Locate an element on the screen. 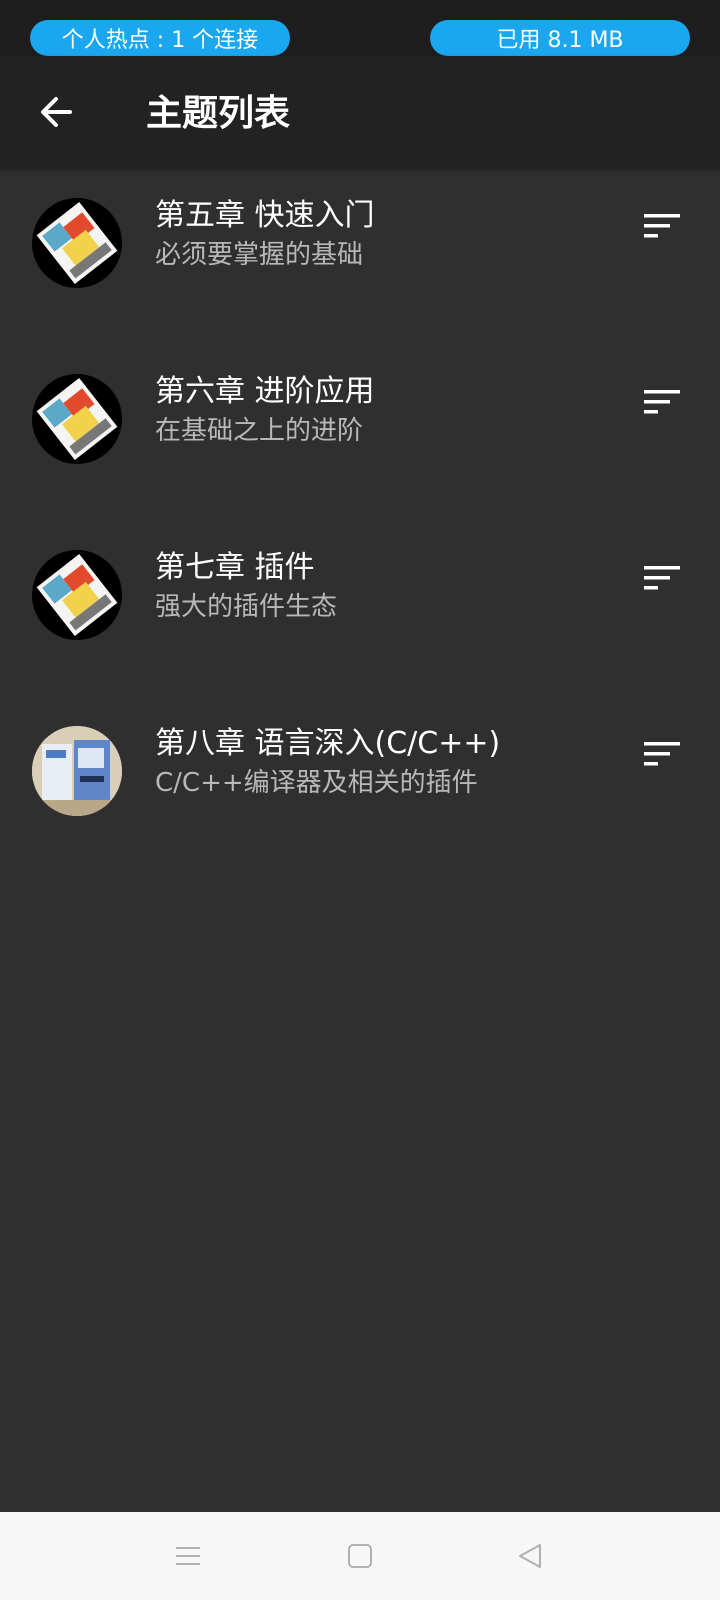 The image size is (720, 1600). triangle-back-icon is located at coordinates (530, 1556).